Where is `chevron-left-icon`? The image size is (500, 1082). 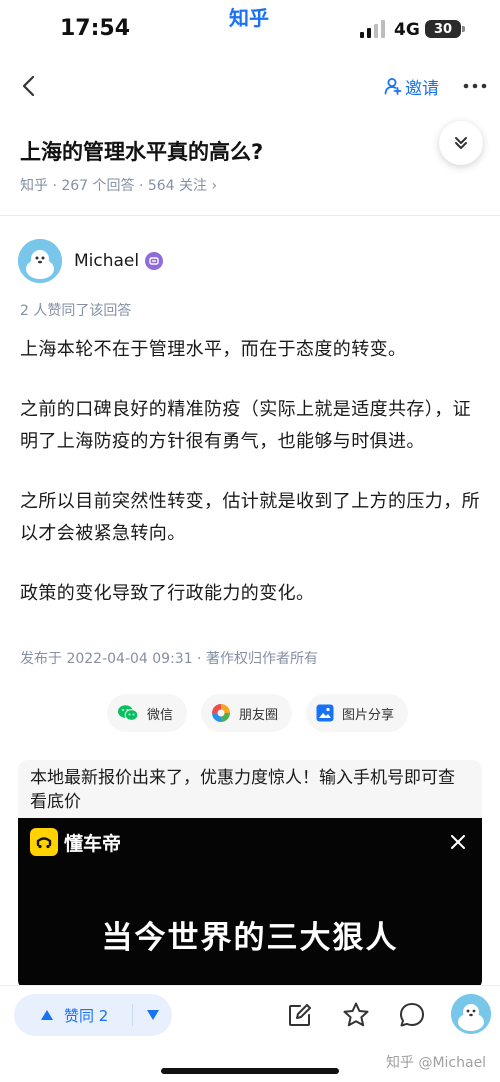 chevron-left-icon is located at coordinates (28, 86).